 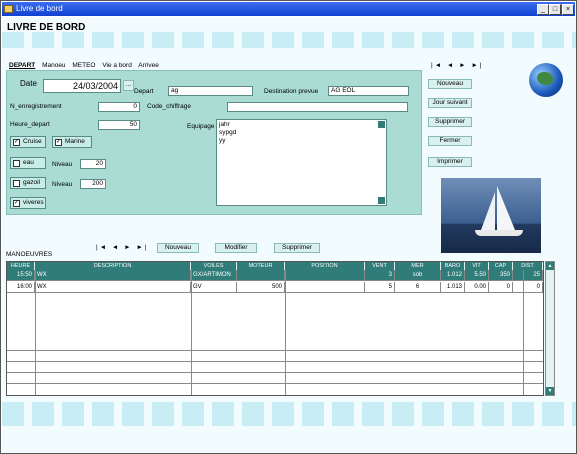 I want to click on equipage-line: jahr, so click(x=224, y=124).